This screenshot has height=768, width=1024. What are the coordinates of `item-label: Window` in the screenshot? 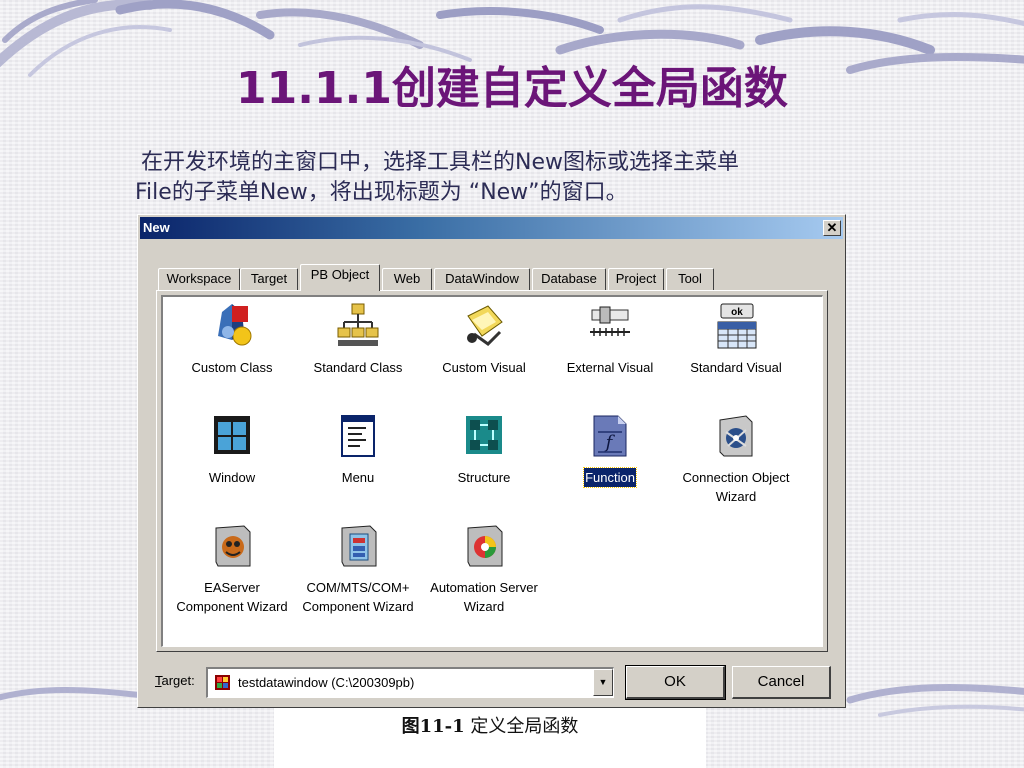 It's located at (232, 477).